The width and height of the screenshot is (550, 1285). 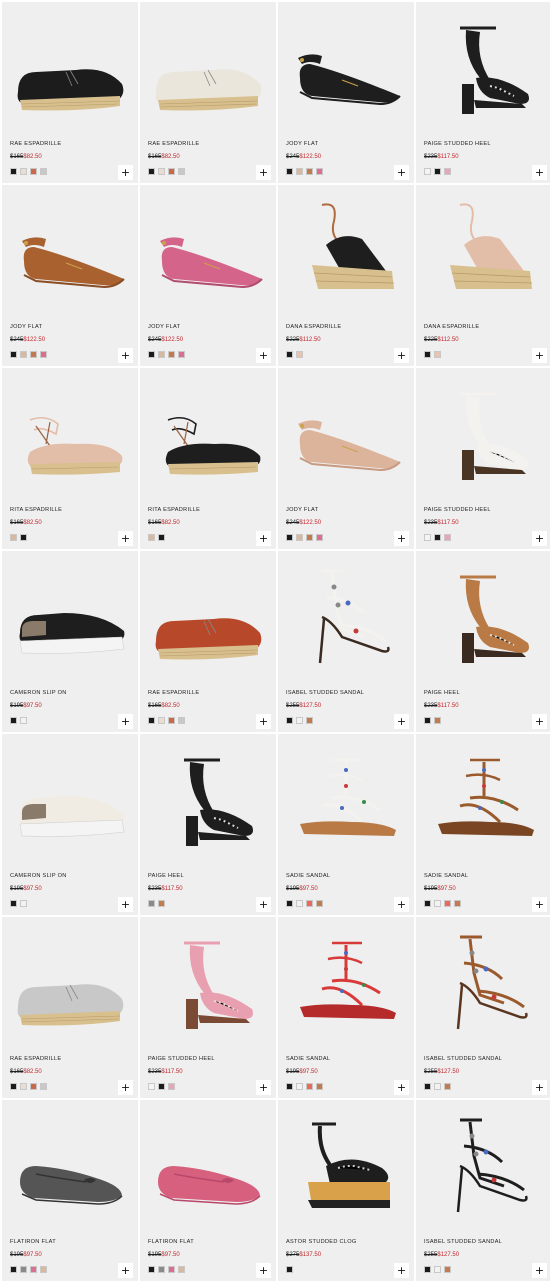 I want to click on product-card: JODY FLAT $245$122.50 +, so click(x=208, y=275).